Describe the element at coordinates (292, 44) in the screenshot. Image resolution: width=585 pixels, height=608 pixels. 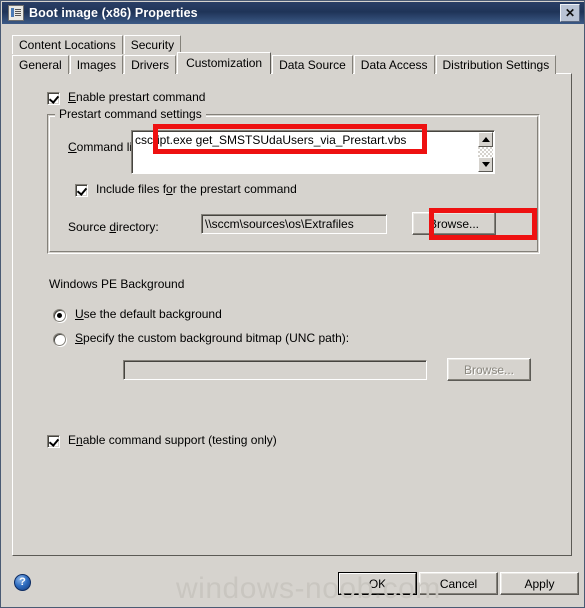
I see `tab-row-upper: Content Locations Security` at that location.